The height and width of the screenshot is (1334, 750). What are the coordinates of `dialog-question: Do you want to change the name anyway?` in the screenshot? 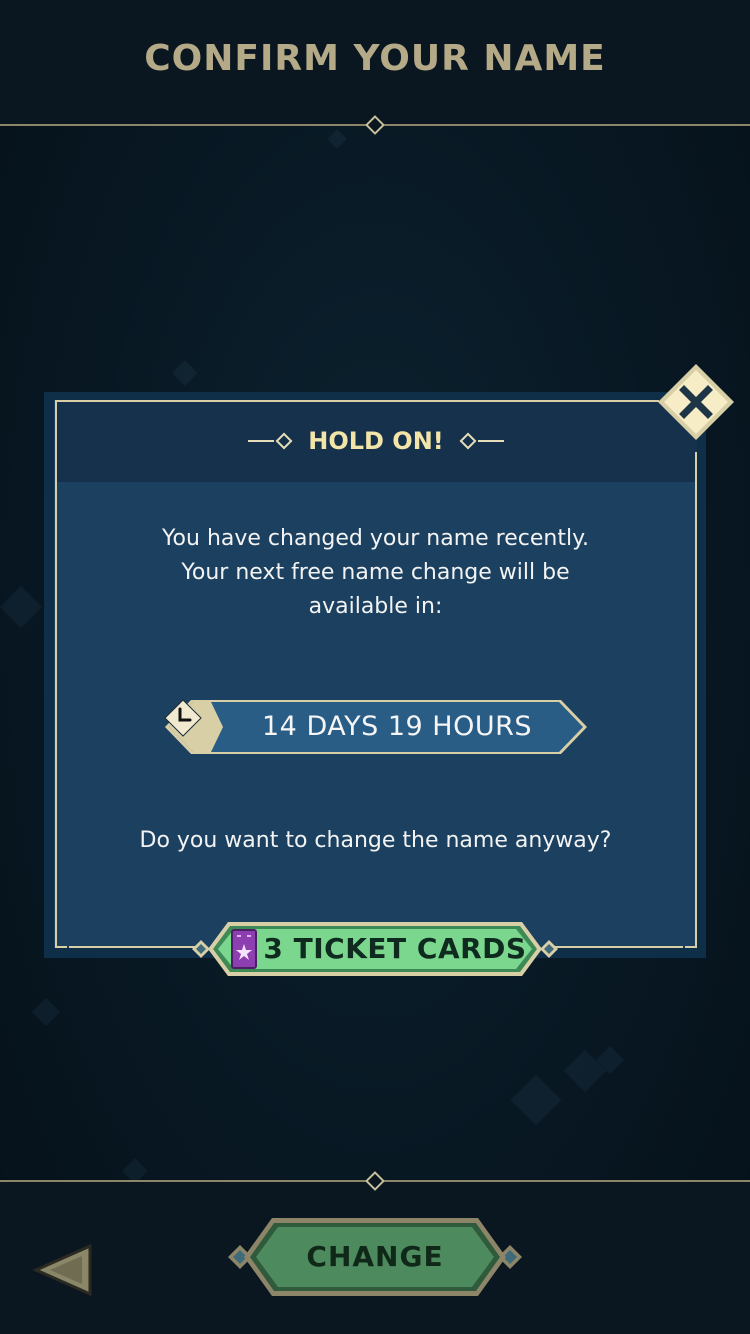 It's located at (375, 840).